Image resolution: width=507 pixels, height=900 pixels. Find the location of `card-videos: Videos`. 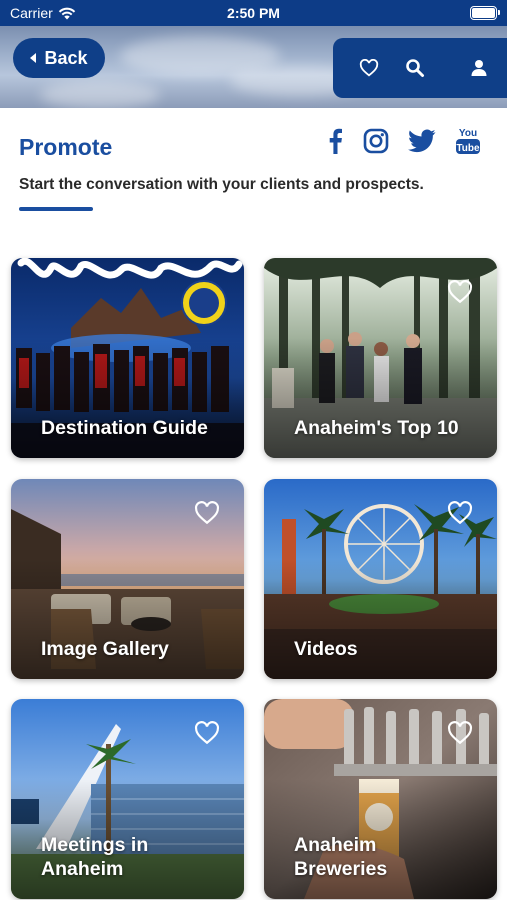

card-videos: Videos is located at coordinates (380, 579).